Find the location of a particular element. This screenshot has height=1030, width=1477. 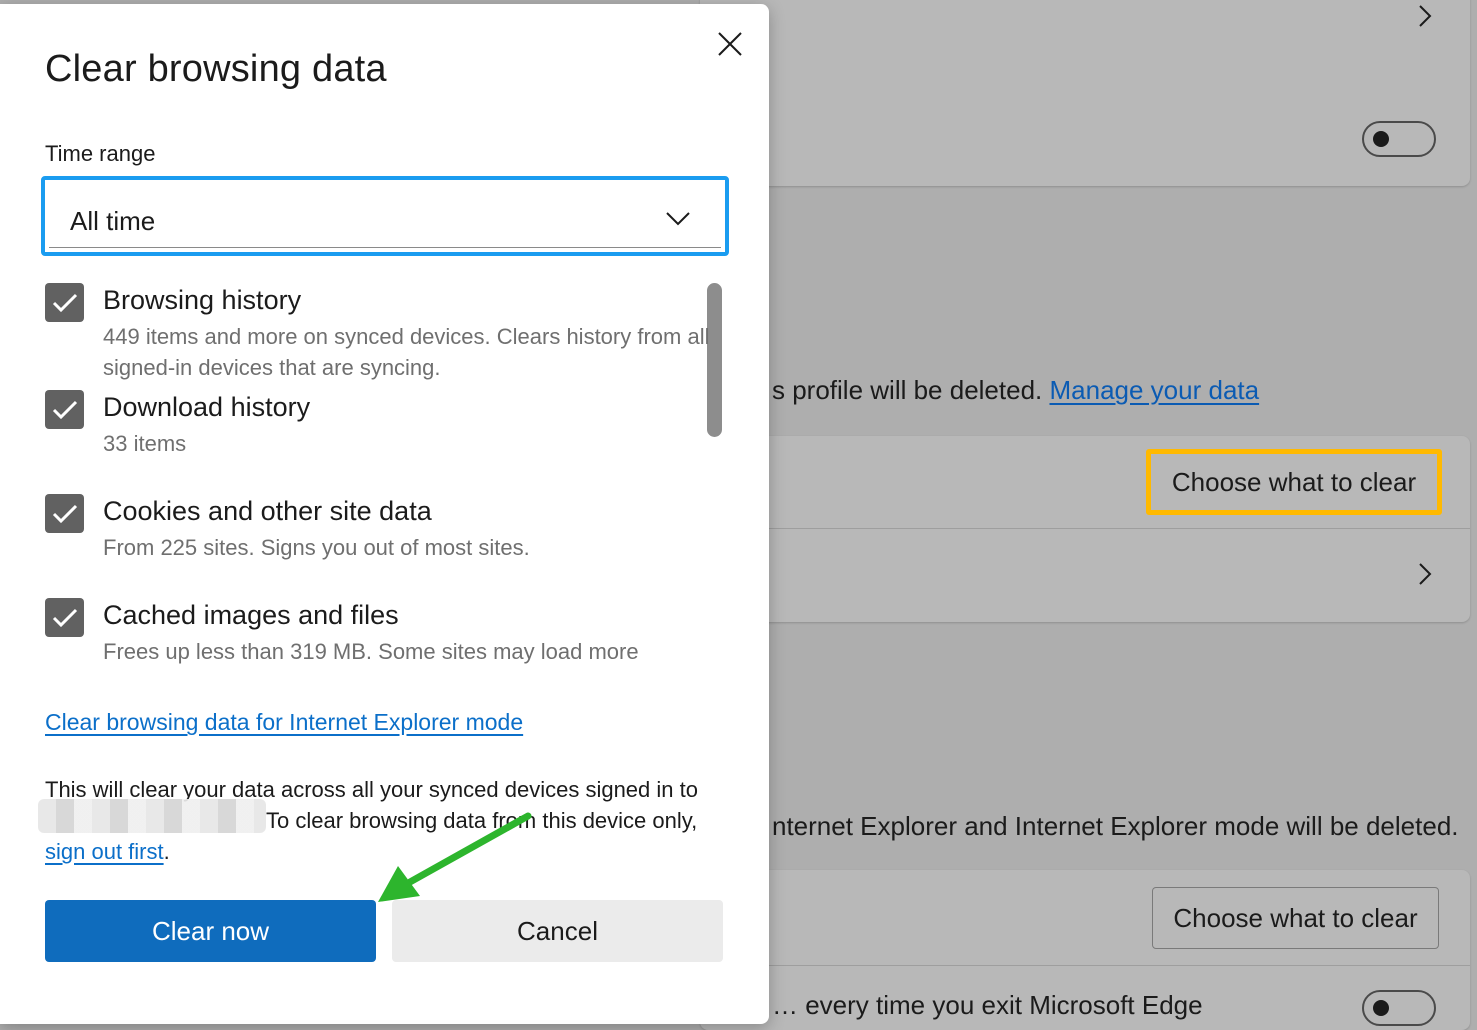

option-title: Cookies and other site data is located at coordinates (267, 511).